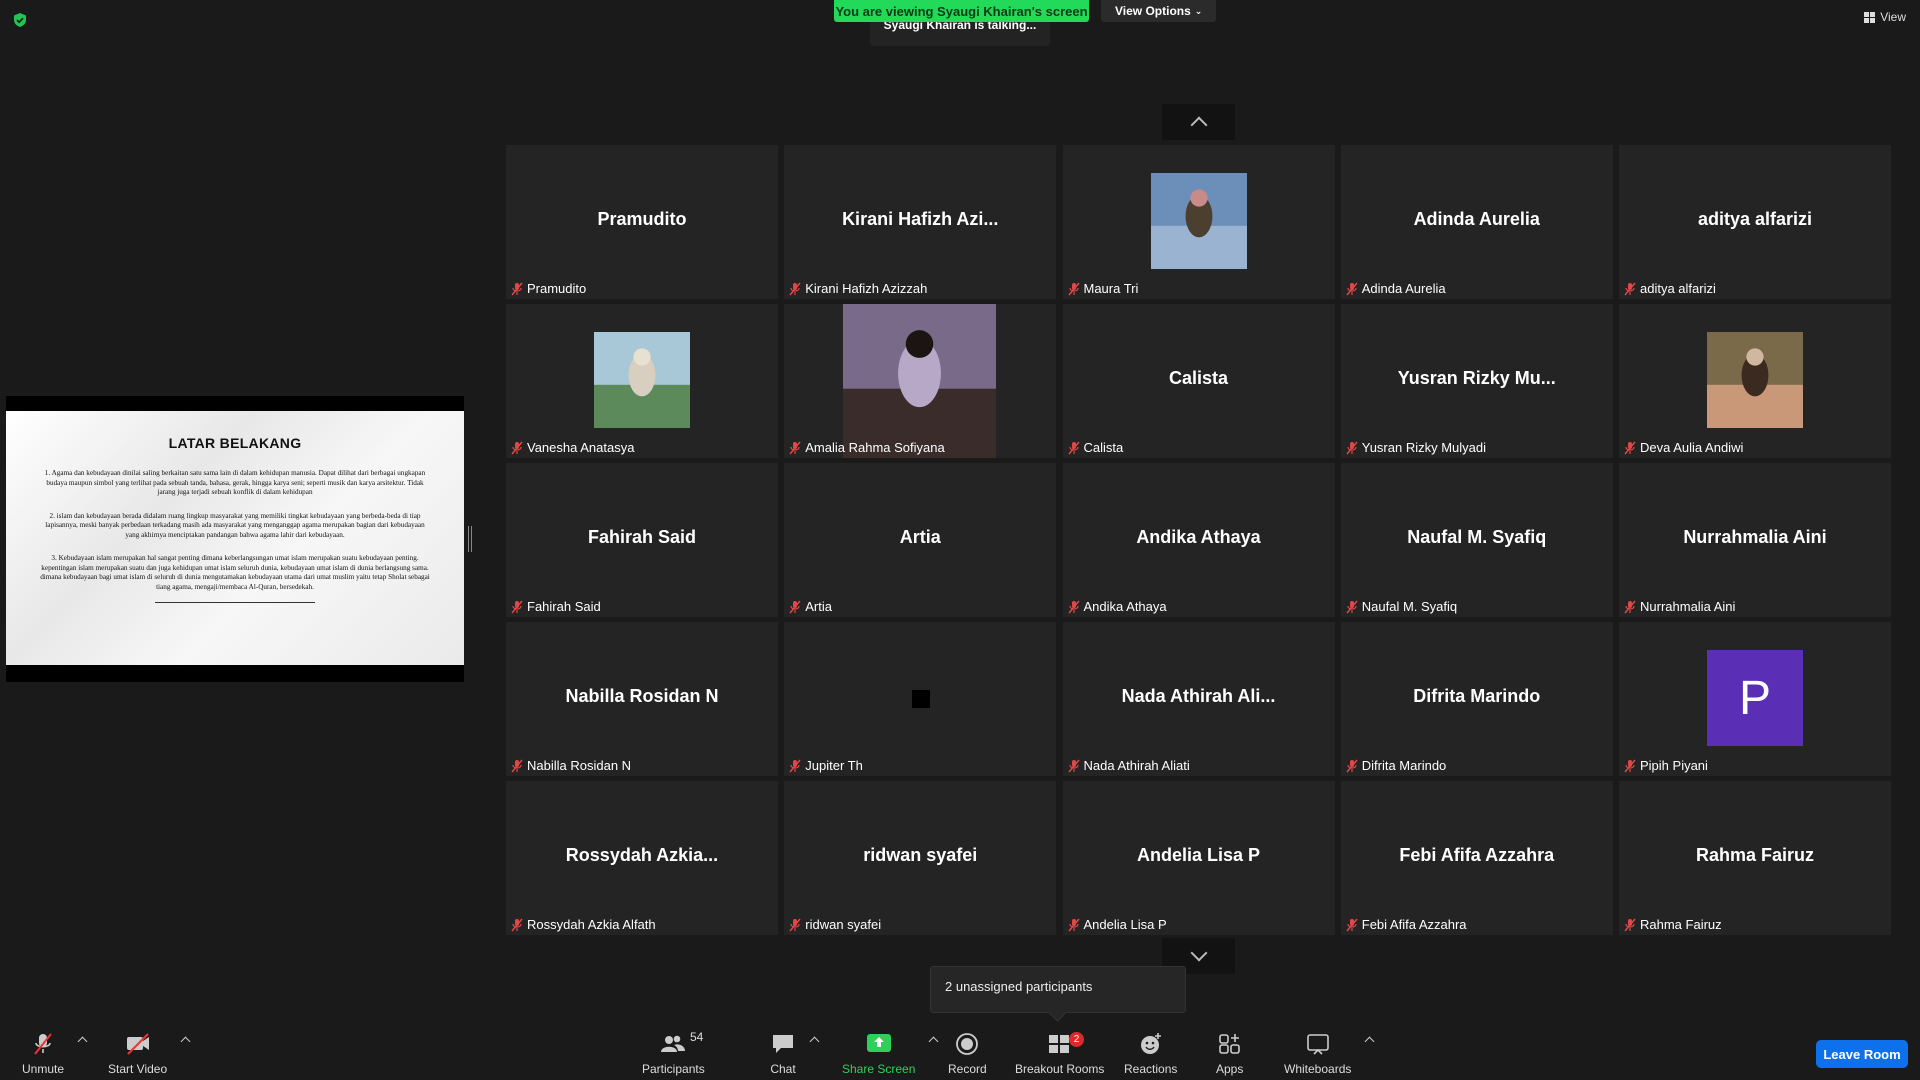  I want to click on participant-name-label: Pramudito, so click(548, 288).